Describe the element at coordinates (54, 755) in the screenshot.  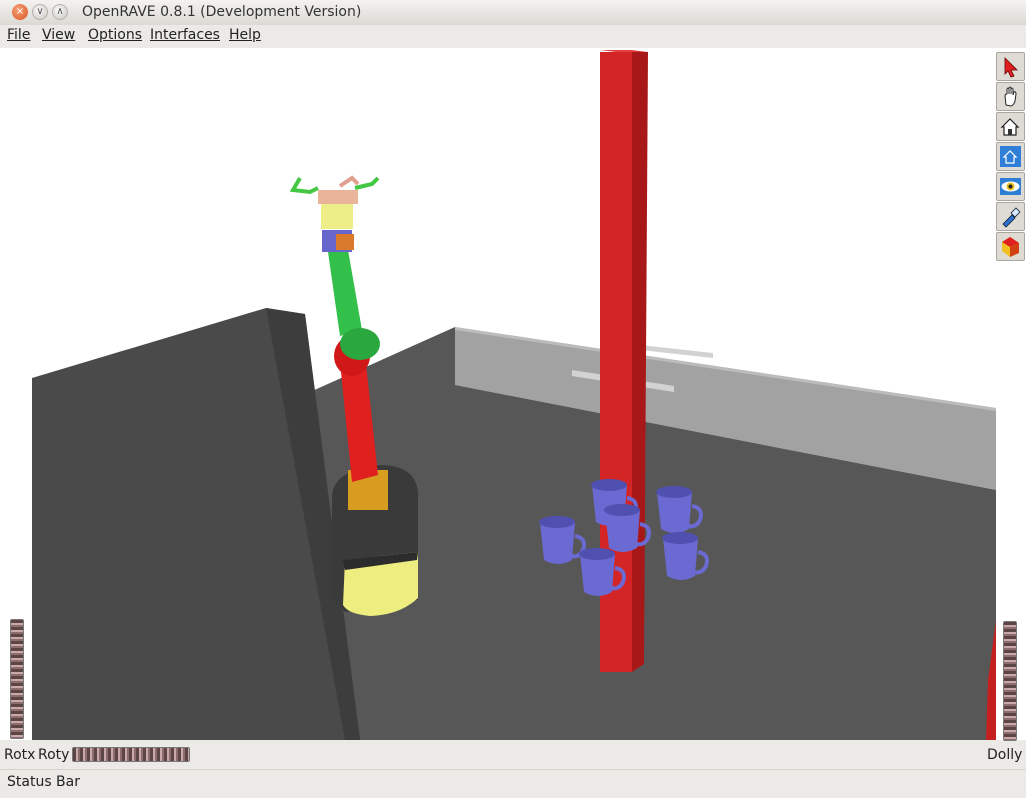
I see `roty-label: Roty` at that location.